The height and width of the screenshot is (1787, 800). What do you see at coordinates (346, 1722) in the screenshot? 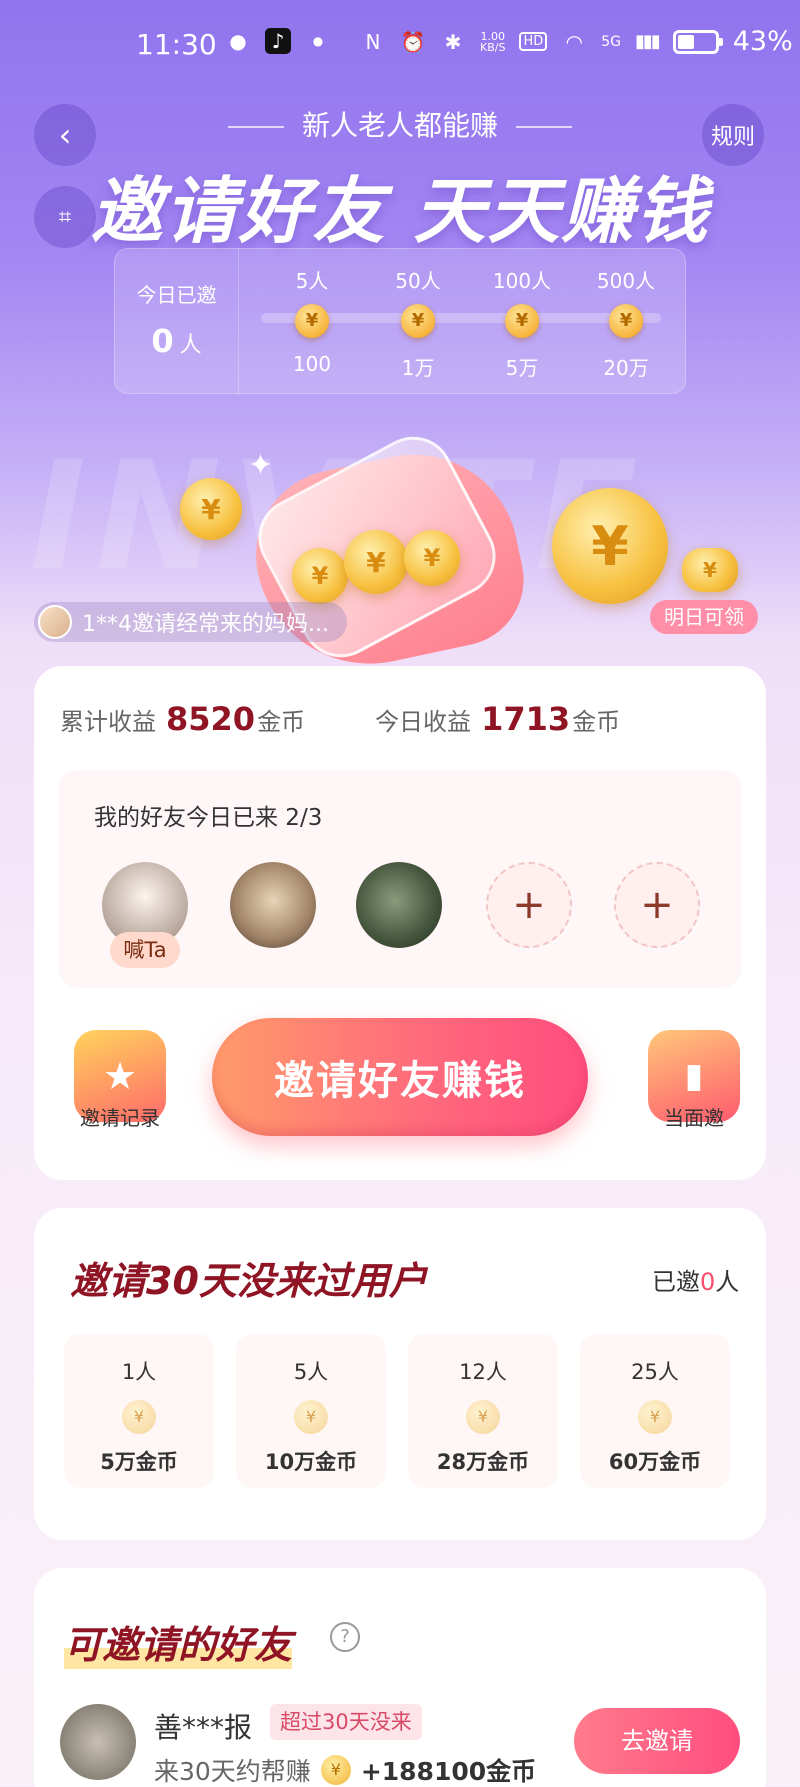
I see `inactive-tag: 超过30天没来` at bounding box center [346, 1722].